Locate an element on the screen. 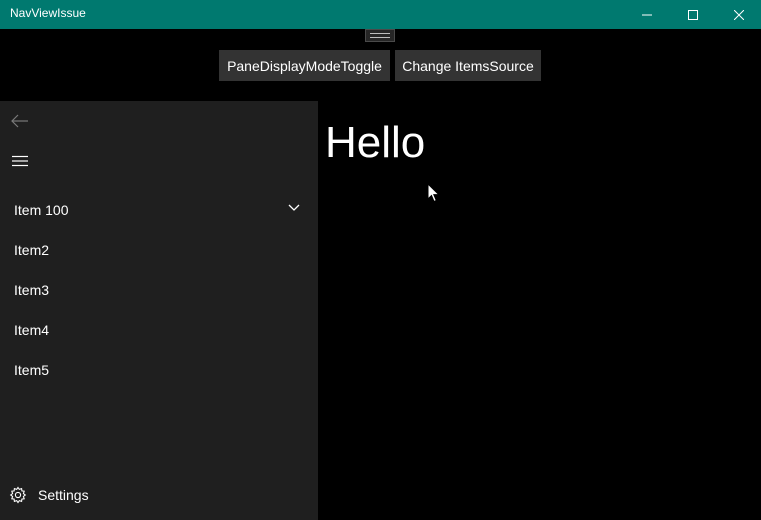 This screenshot has height=520, width=761. pane-display-mode-toggle-button: PaneDisplayModeToggle is located at coordinates (304, 65).